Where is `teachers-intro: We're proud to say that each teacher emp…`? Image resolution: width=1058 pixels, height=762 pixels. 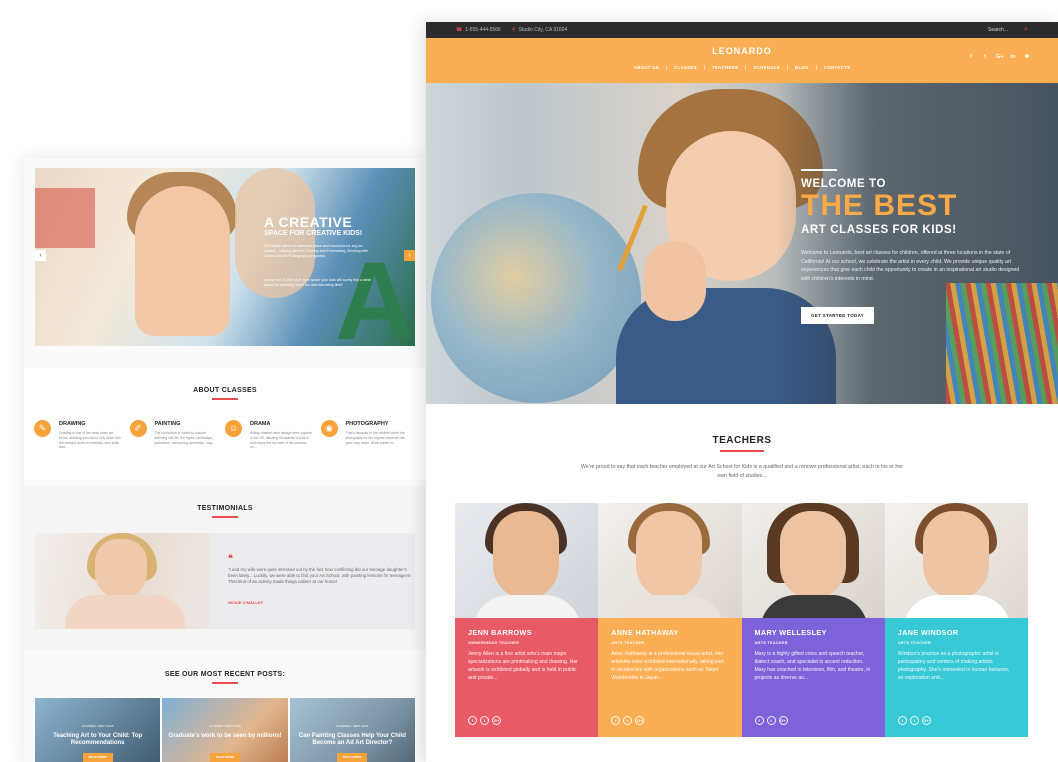
teachers-intro: We're proud to say that each teacher emp… is located at coordinates (742, 471).